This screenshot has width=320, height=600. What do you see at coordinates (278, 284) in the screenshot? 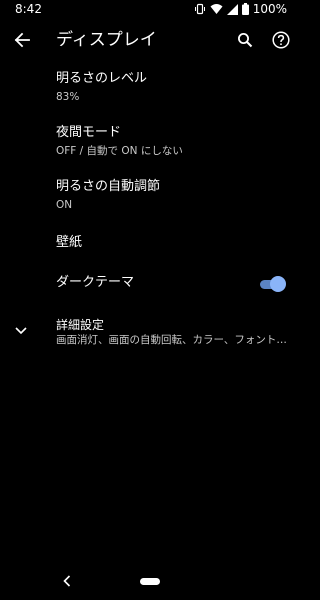
I see `toggle-thumb` at bounding box center [278, 284].